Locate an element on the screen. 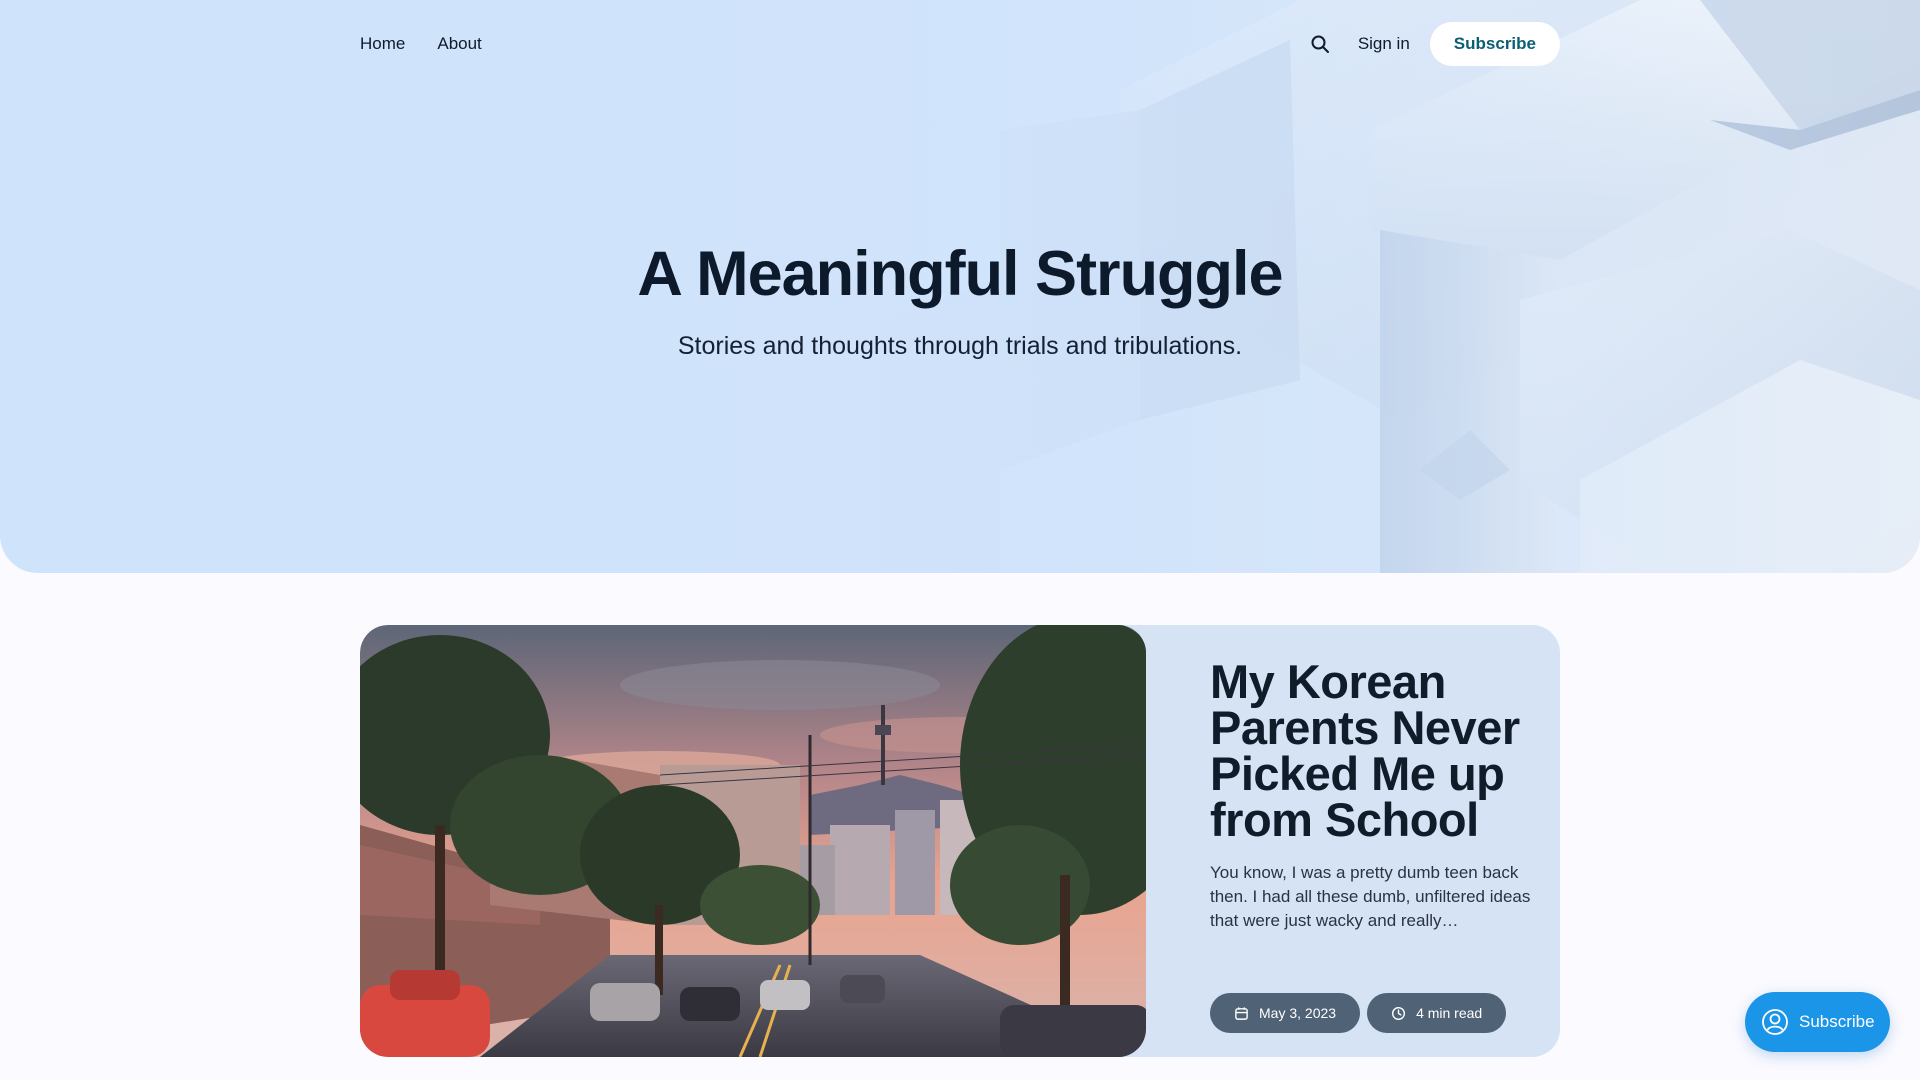 The width and height of the screenshot is (1920, 1080). search-icon is located at coordinates (1320, 44).